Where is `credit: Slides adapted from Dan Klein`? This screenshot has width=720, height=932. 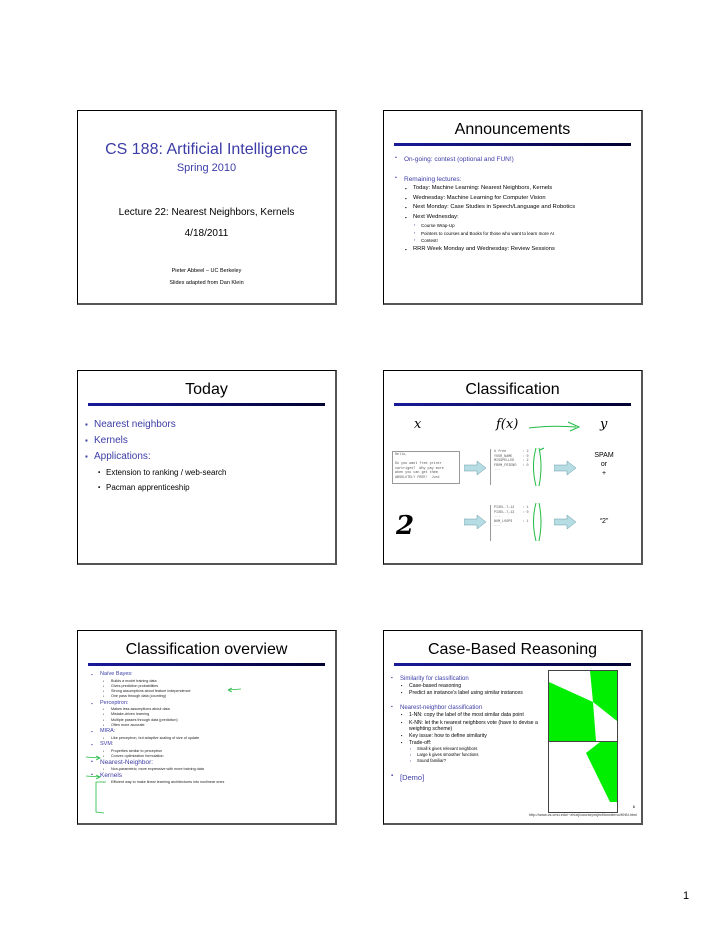
credit: Slides adapted from Dan Klein is located at coordinates (206, 283).